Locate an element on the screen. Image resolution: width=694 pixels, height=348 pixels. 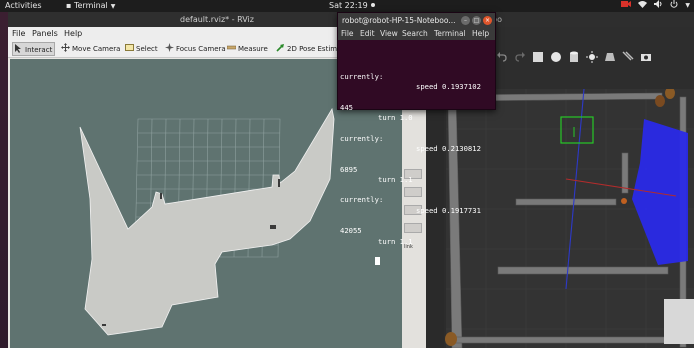
light-icon is located at coordinates (592, 57).